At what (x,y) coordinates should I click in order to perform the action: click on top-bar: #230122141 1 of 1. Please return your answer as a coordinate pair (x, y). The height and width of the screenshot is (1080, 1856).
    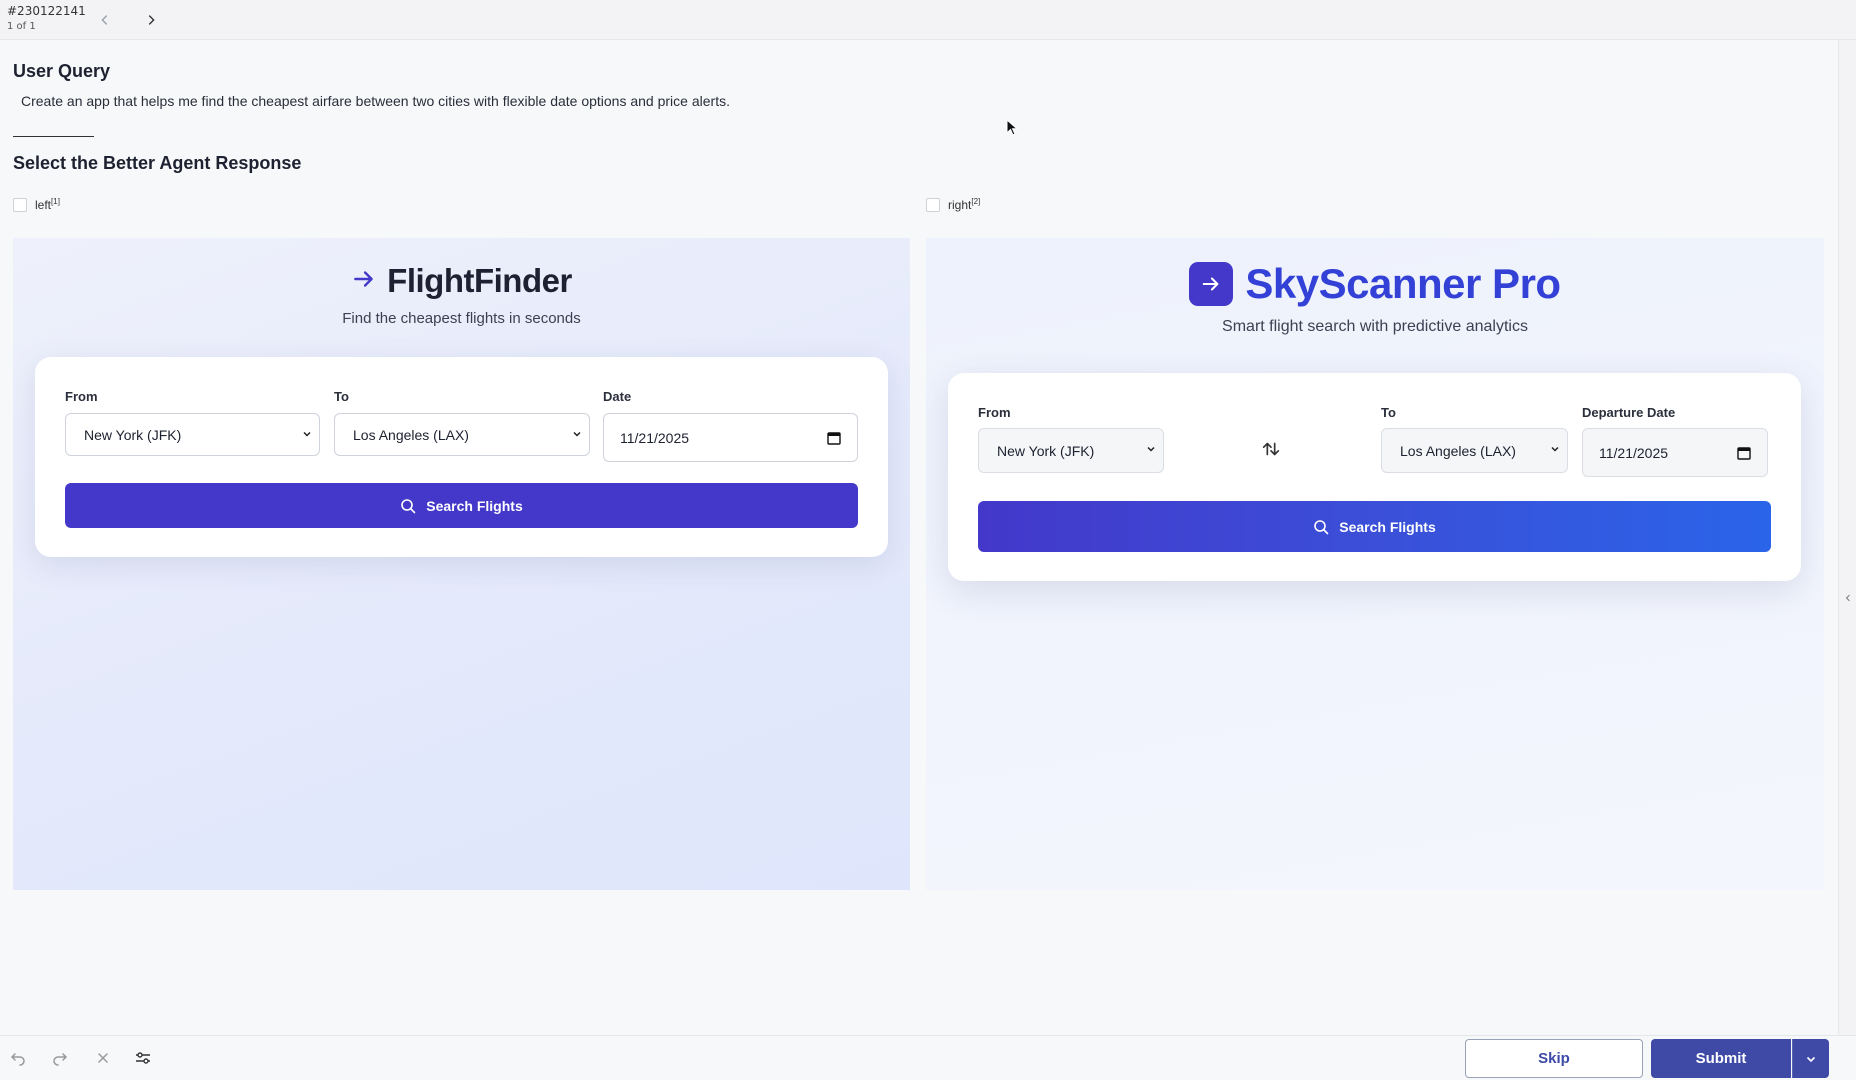
    Looking at the image, I should click on (928, 20).